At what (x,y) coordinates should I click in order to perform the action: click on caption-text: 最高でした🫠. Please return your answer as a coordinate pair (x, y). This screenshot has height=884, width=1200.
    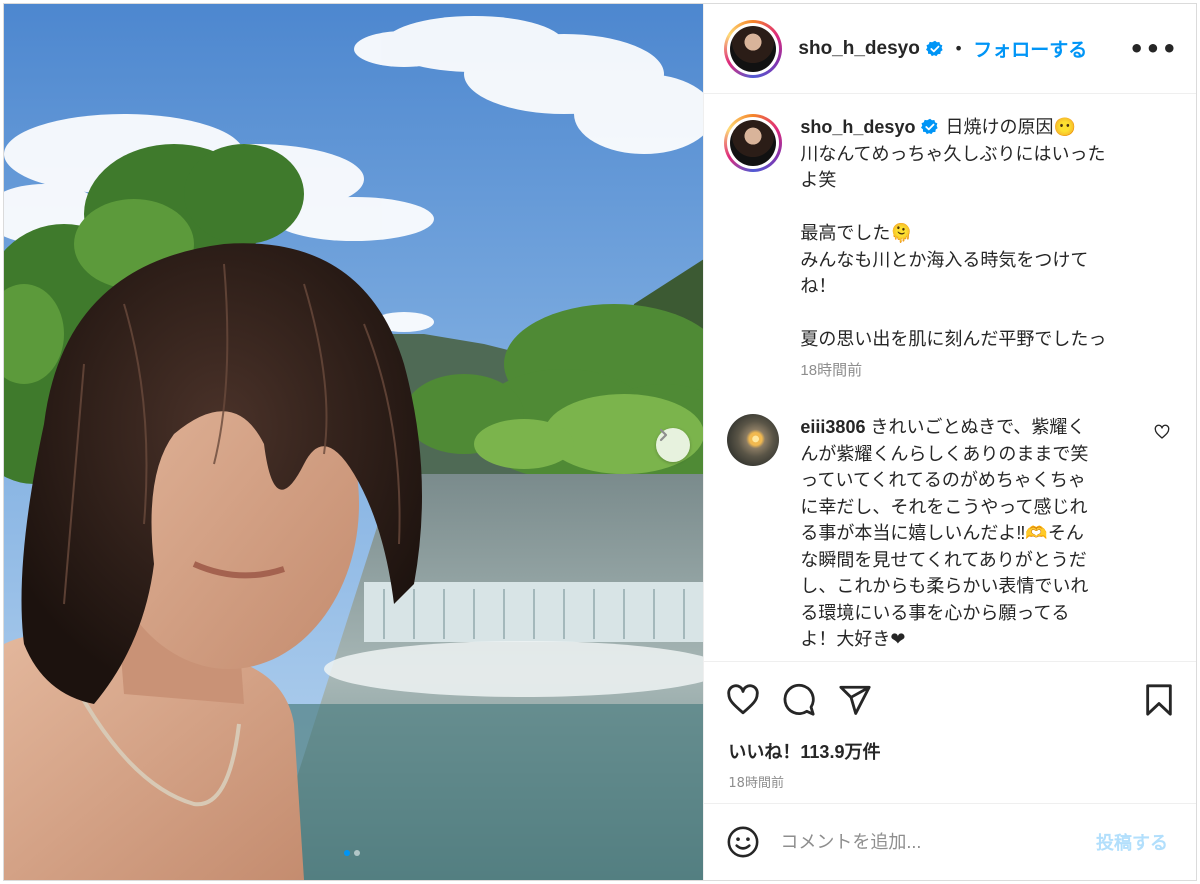
    Looking at the image, I should click on (856, 233).